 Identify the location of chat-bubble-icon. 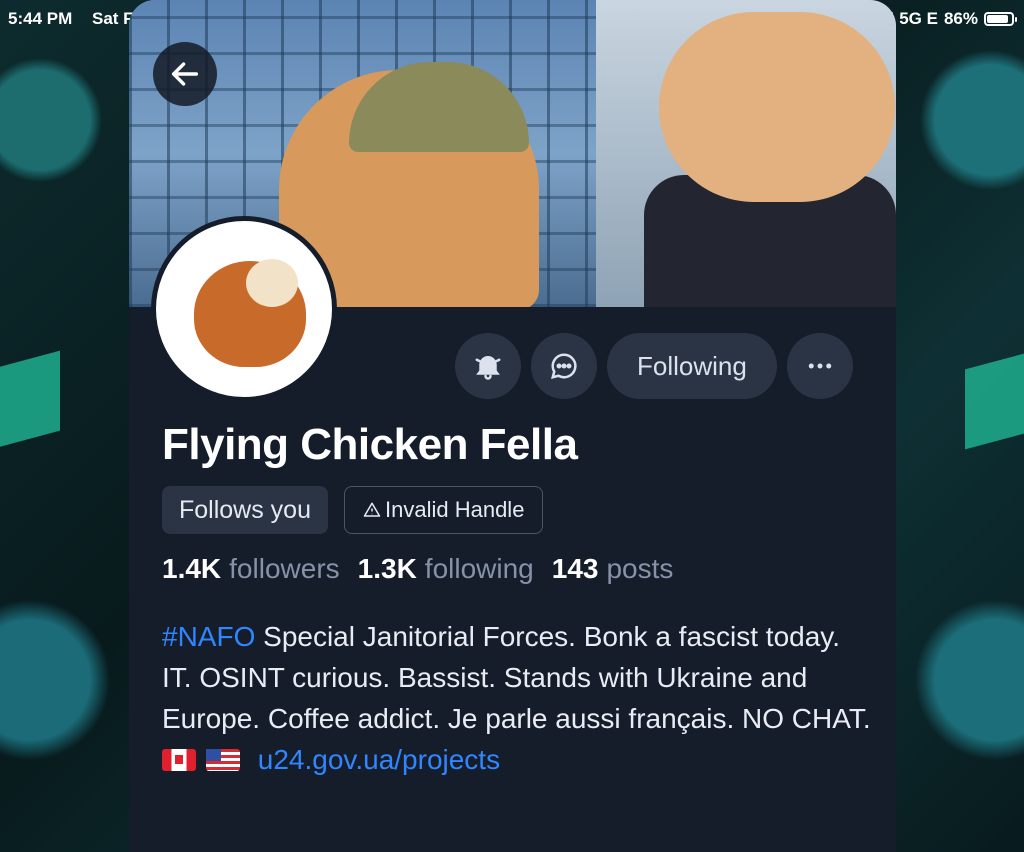
(563, 366).